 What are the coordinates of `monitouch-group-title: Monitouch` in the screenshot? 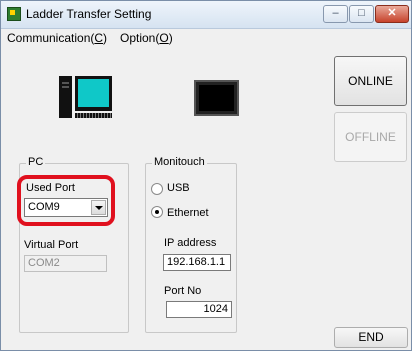 It's located at (179, 162).